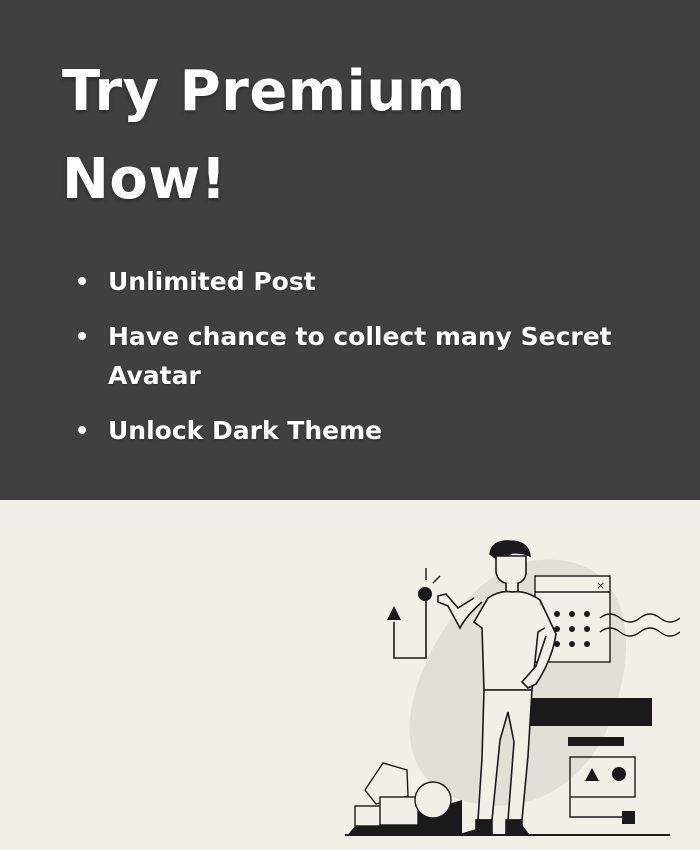 This screenshot has width=700, height=850. Describe the element at coordinates (144, 179) in the screenshot. I see `title-line-2: Now!` at that location.